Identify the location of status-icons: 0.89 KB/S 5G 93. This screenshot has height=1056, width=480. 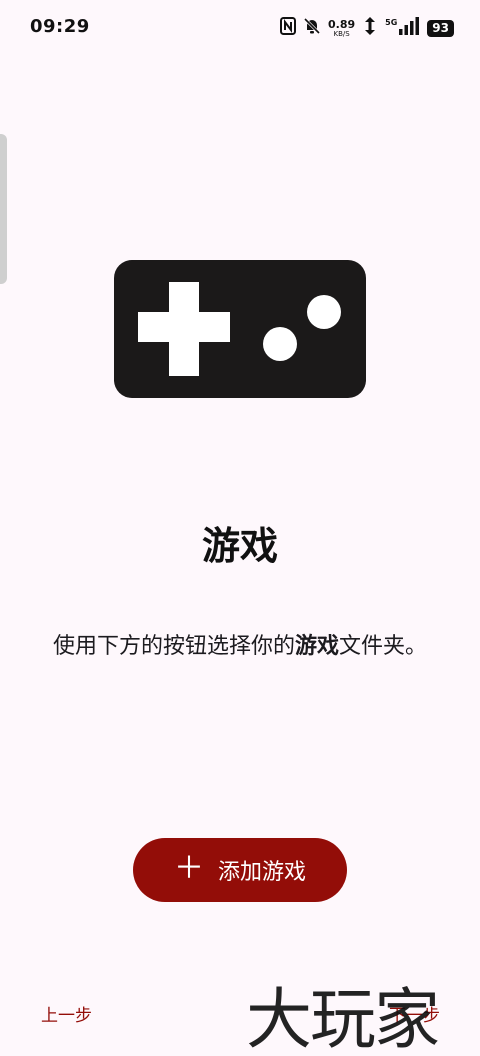
(367, 28).